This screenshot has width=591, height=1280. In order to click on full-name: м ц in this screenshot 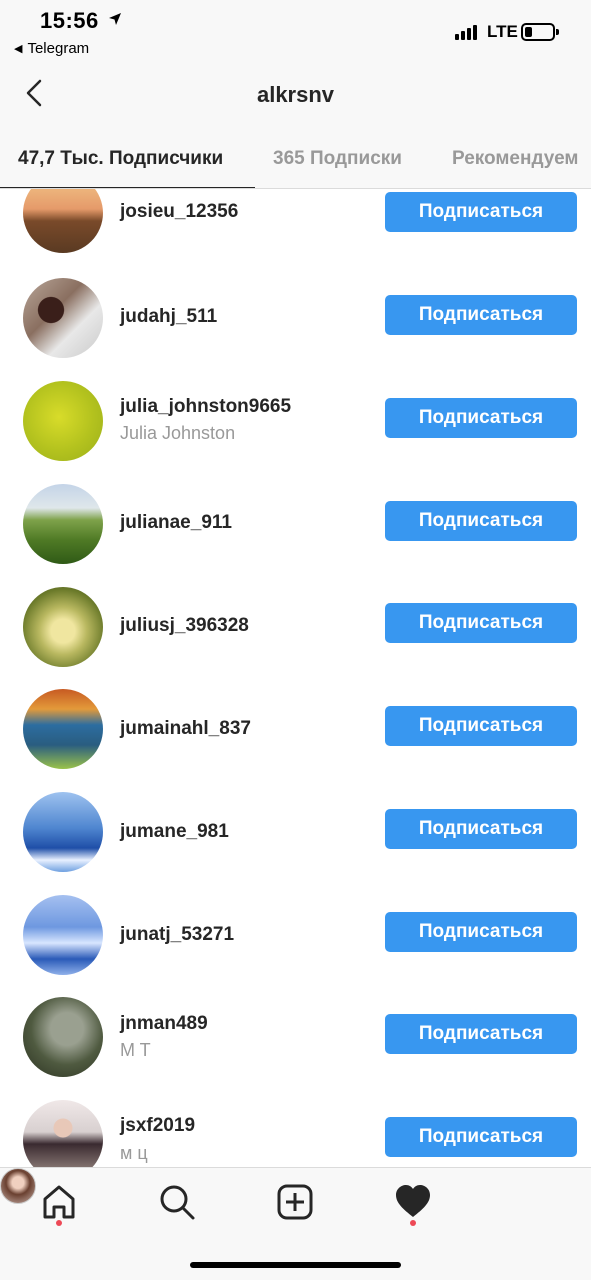, I will do `click(134, 1153)`.